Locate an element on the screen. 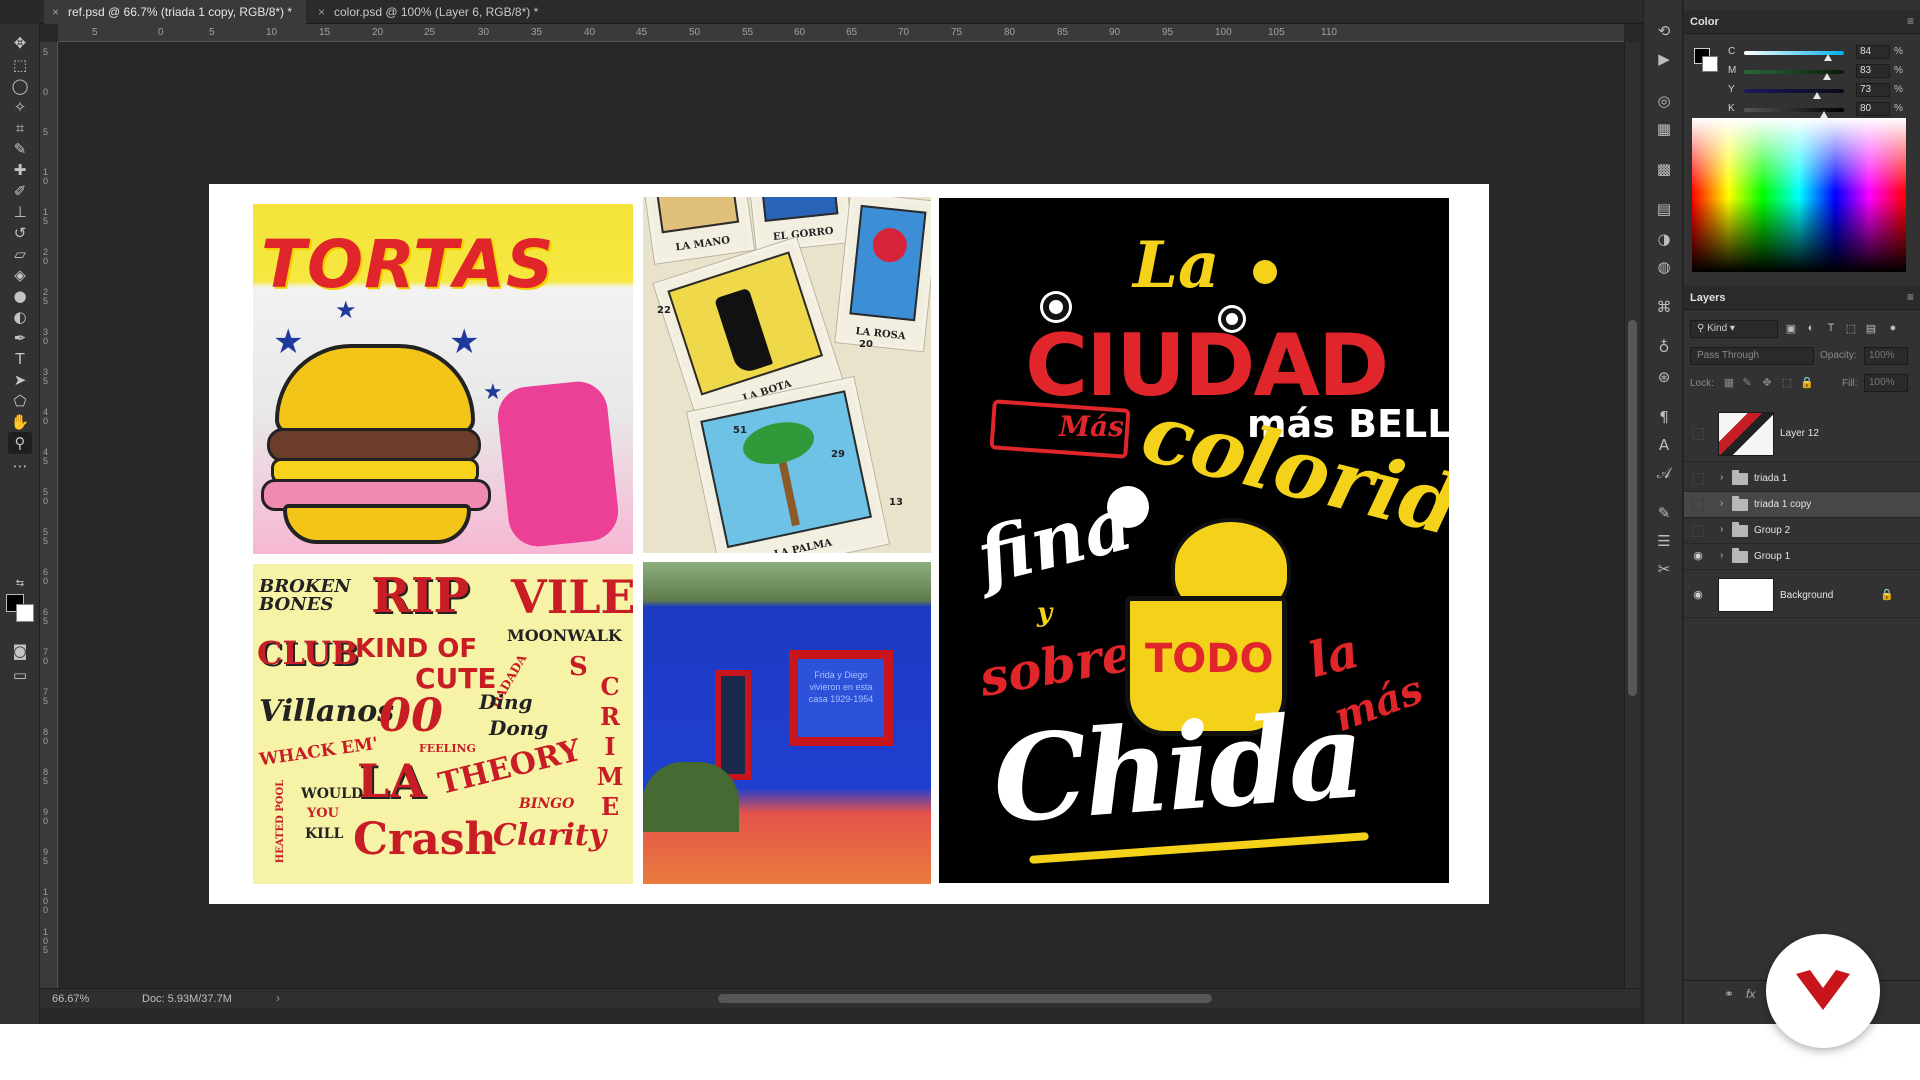 Image resolution: width=1920 pixels, height=1080 pixels. eraser-icon: ▱ is located at coordinates (20, 254).